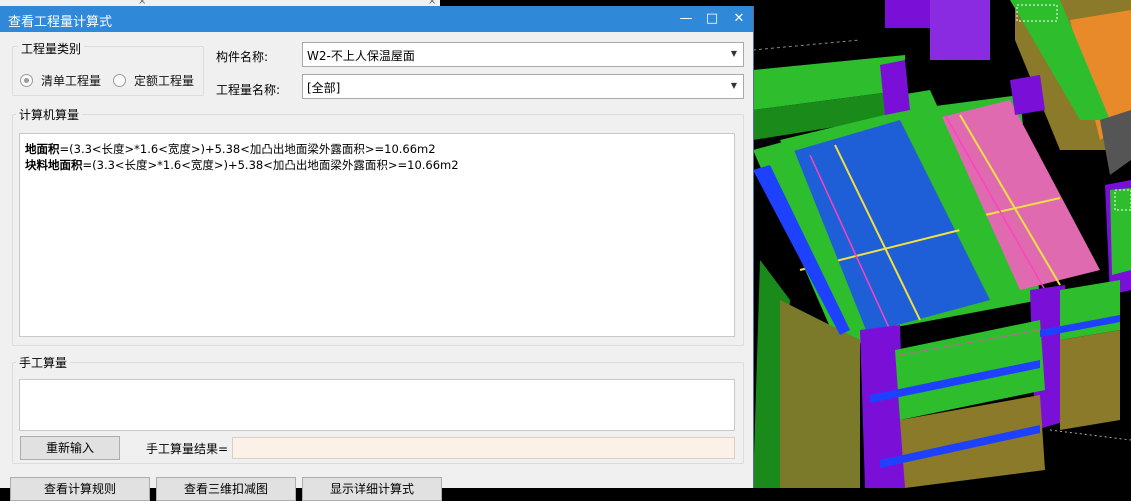 This screenshot has height=501, width=1131. Describe the element at coordinates (187, 449) in the screenshot. I see `manual-result-label: 手工算量结果=` at that location.